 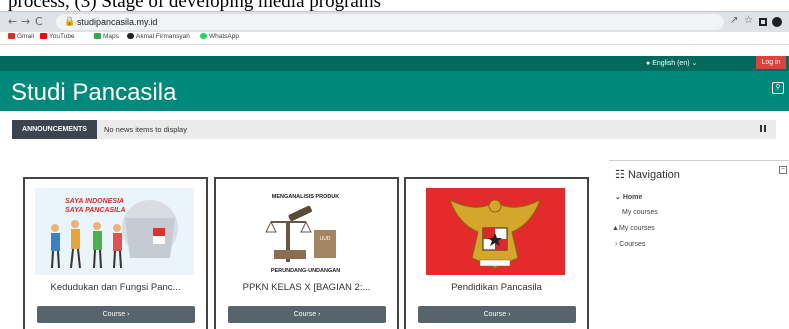 I want to click on language-menu: ● English (en) ⌄, so click(x=671, y=63).